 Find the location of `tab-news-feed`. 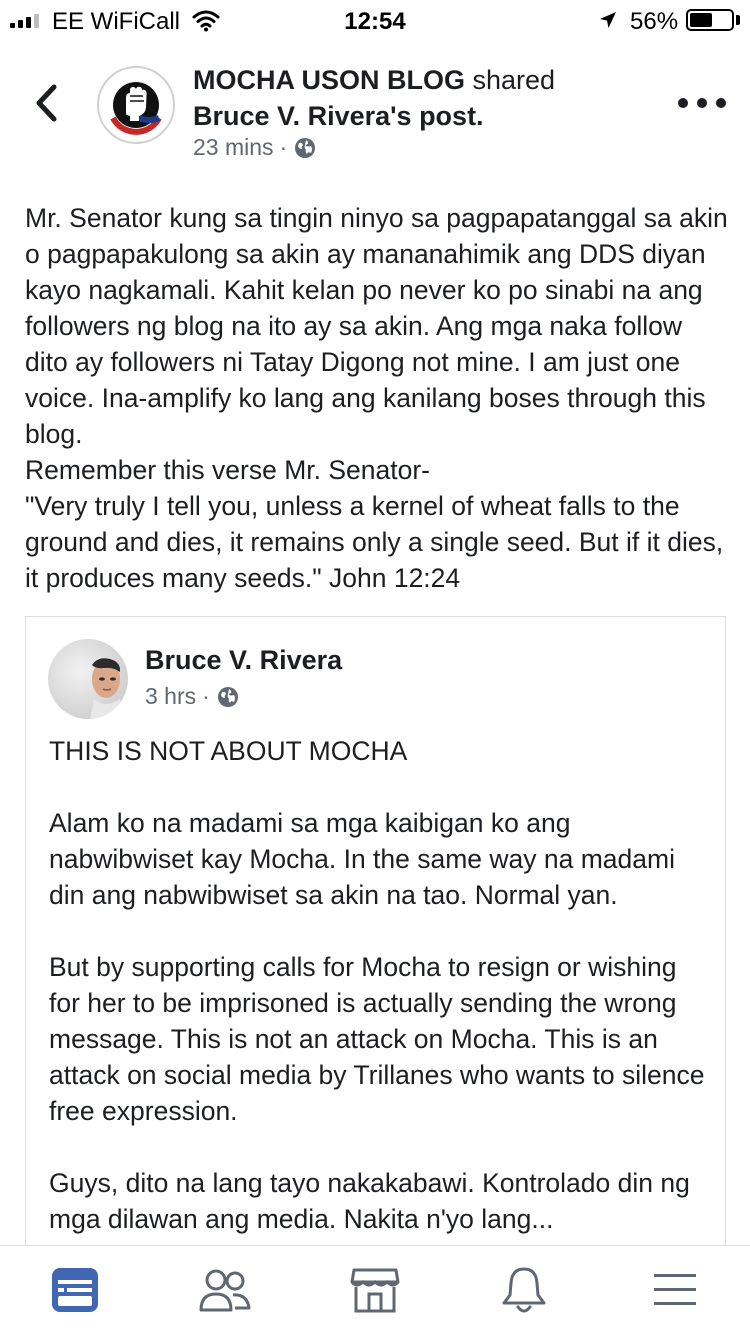

tab-news-feed is located at coordinates (75, 1290).